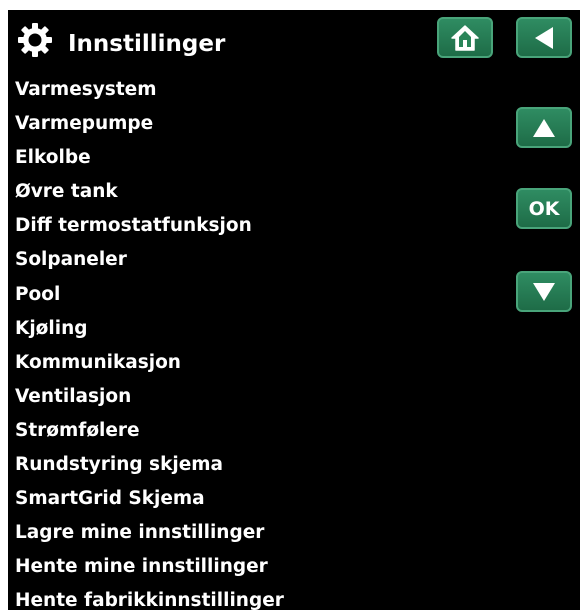 The height and width of the screenshot is (610, 580). I want to click on back-button, so click(544, 37).